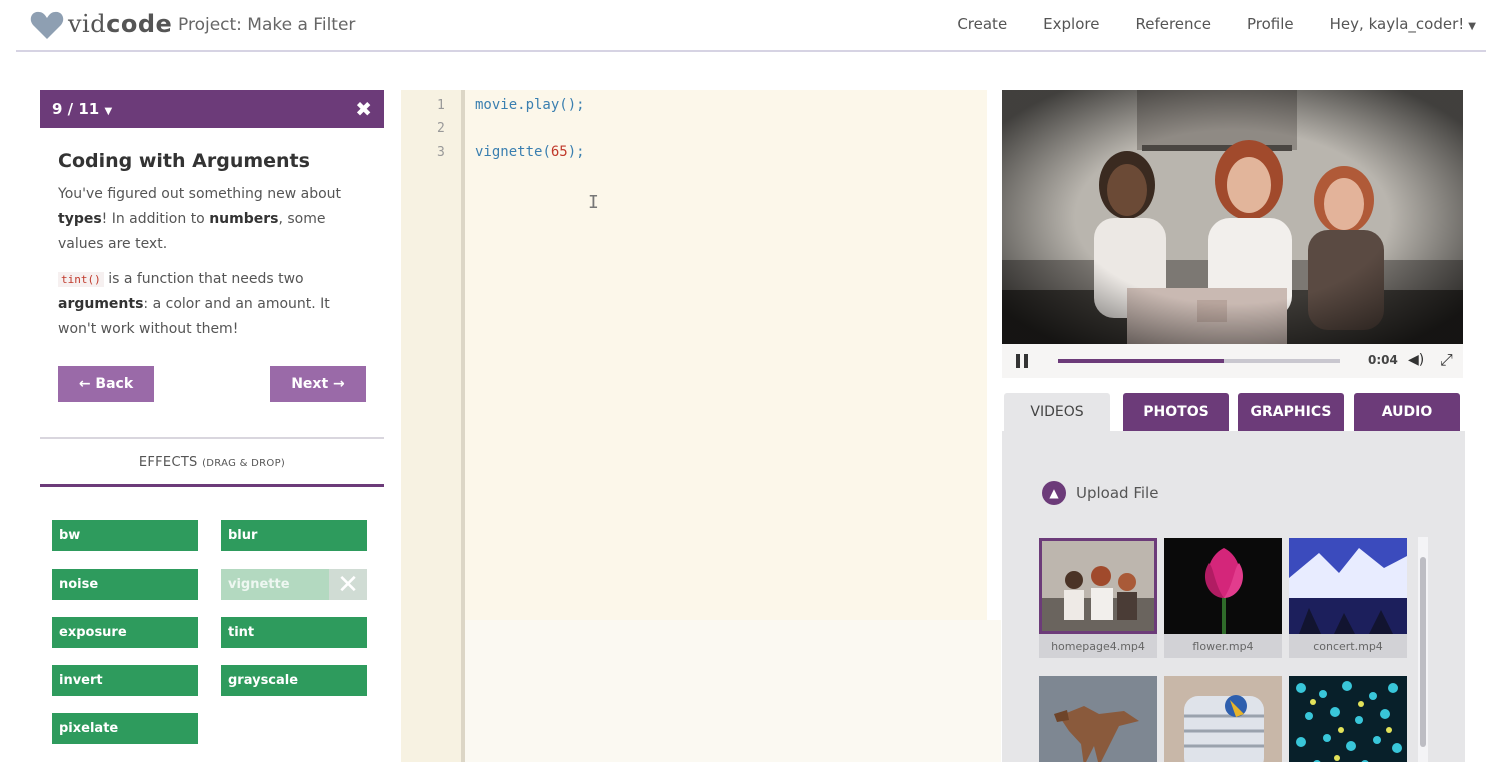 The height and width of the screenshot is (762, 1491). Describe the element at coordinates (125, 535) in the screenshot. I see `effect-bw: bw` at that location.